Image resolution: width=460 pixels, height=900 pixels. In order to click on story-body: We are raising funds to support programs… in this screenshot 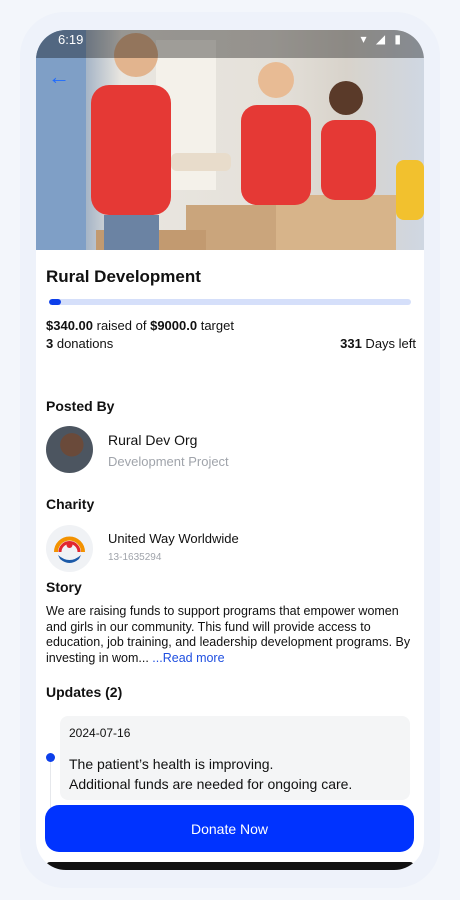, I will do `click(228, 634)`.